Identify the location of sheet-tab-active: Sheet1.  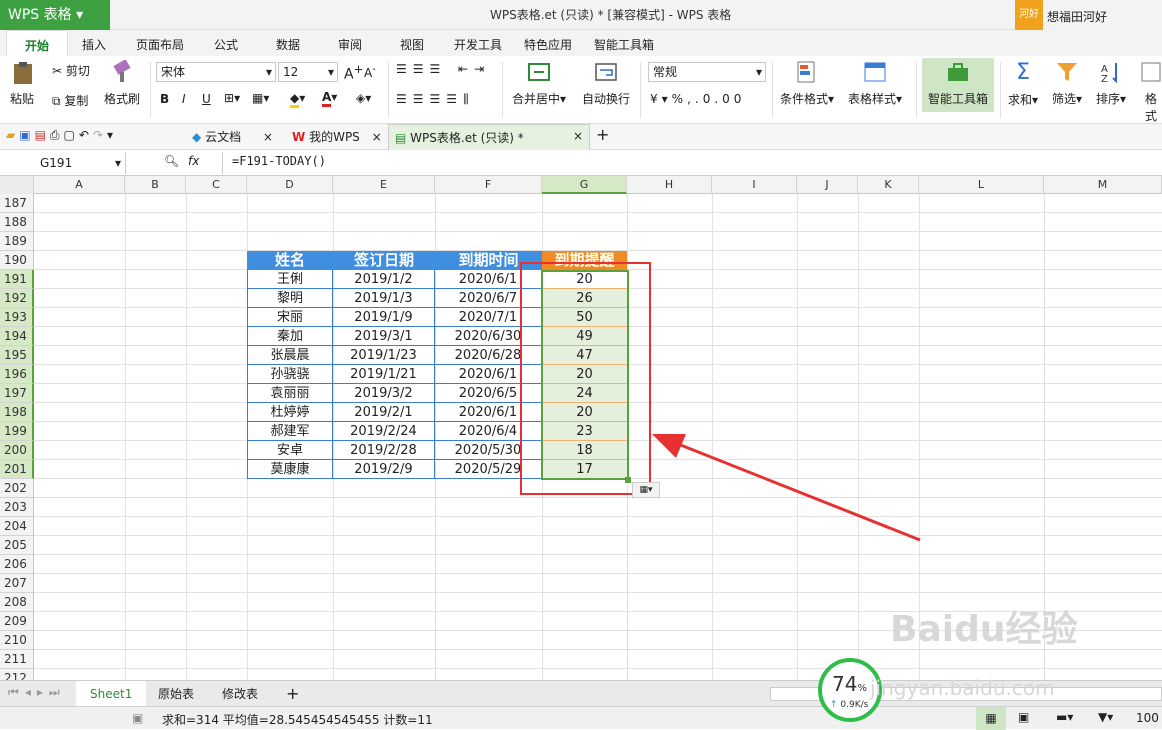
(111, 694).